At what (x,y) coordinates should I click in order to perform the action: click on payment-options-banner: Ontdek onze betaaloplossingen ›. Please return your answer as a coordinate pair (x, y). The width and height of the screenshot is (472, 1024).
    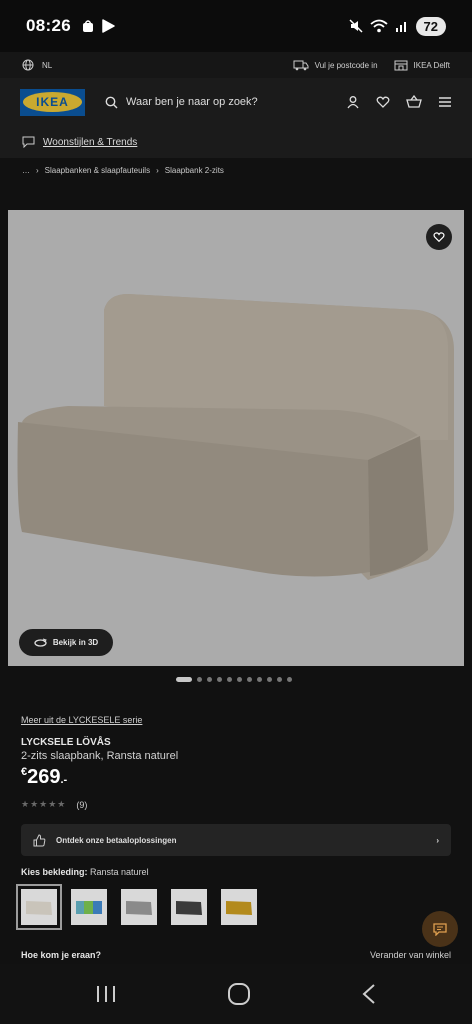
    Looking at the image, I should click on (236, 840).